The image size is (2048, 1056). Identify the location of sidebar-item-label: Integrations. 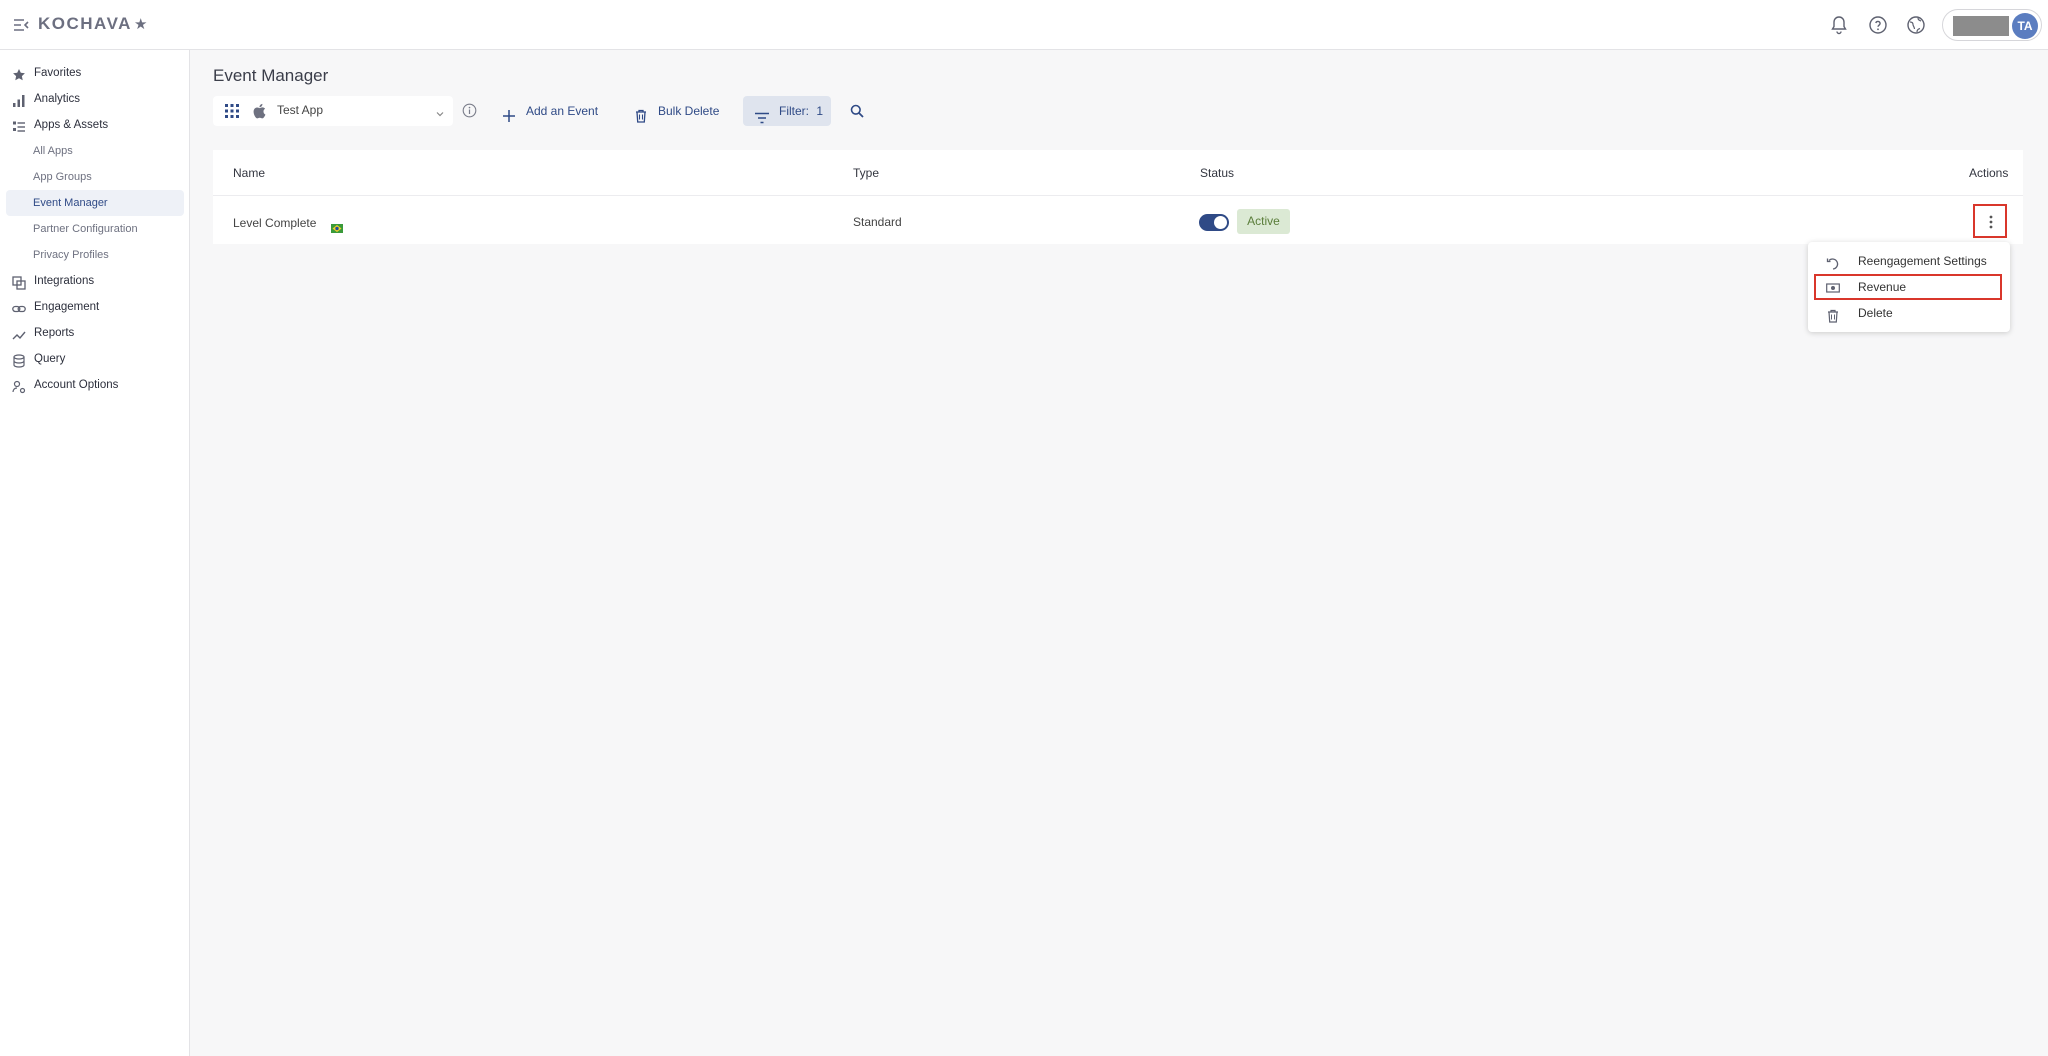
(64, 281).